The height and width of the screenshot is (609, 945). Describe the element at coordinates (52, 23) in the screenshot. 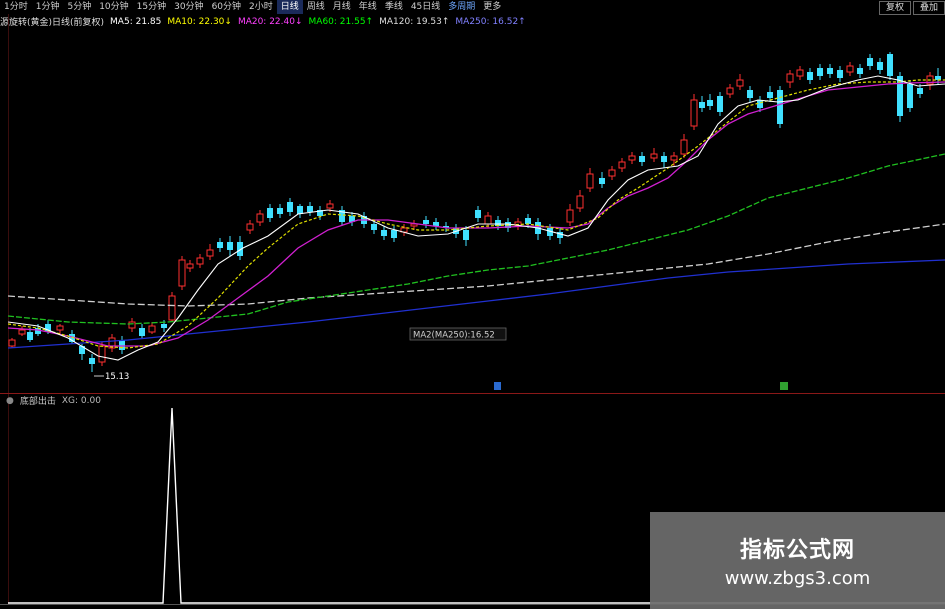

I see `chart-title: 源旋转(黄金)日线(前复权)` at that location.